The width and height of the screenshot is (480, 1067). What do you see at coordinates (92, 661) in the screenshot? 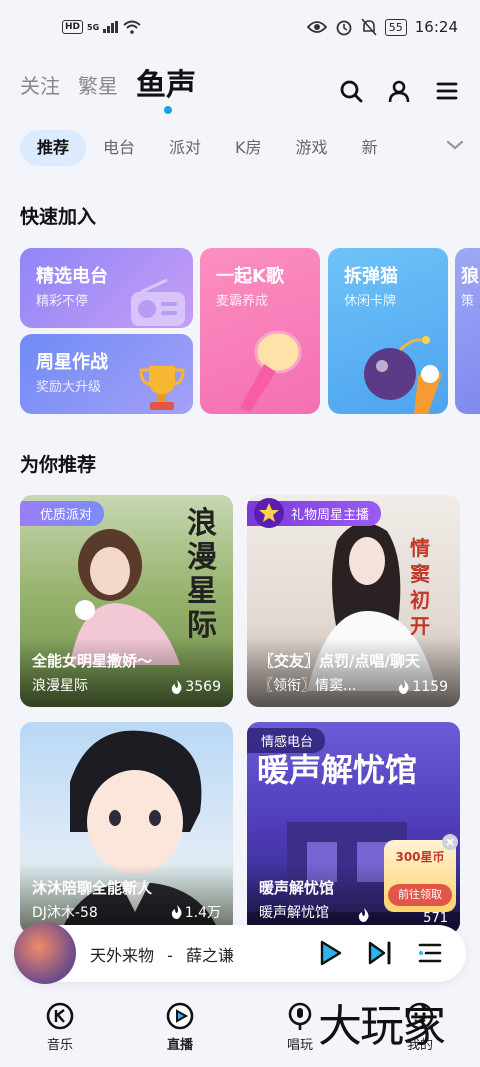
I see `room-title: 全能女明星撒娇～` at bounding box center [92, 661].